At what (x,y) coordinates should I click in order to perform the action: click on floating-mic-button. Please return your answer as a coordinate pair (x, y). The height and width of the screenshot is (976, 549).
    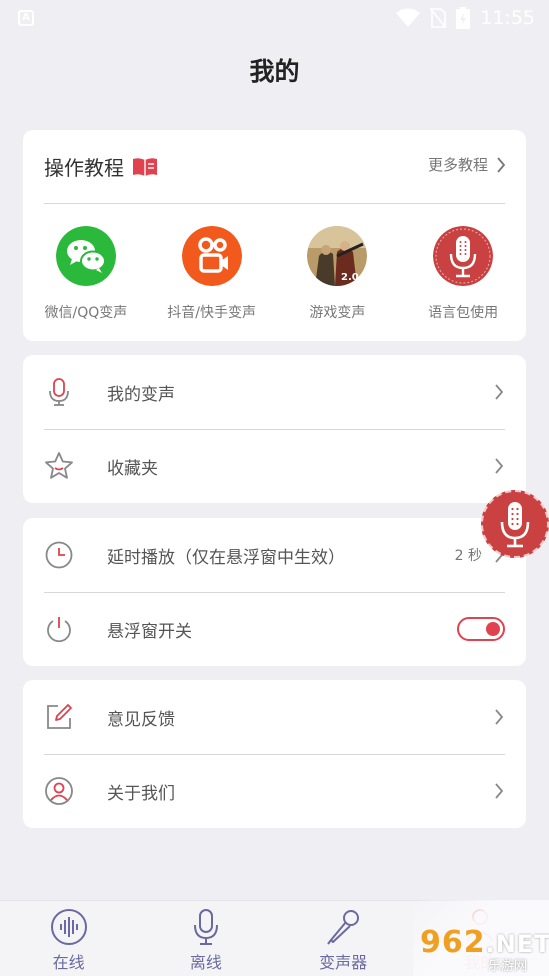
    Looking at the image, I should click on (515, 524).